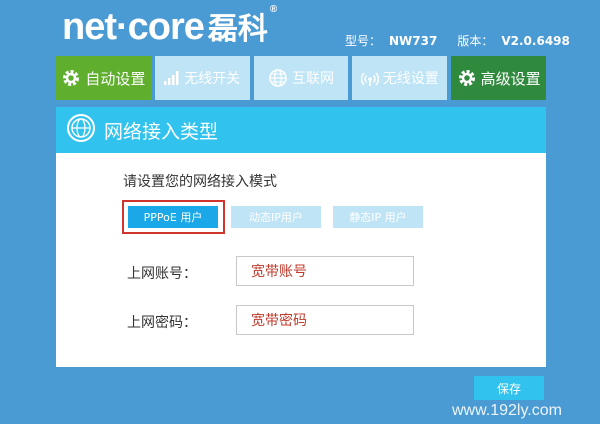 The width and height of the screenshot is (600, 424). Describe the element at coordinates (507, 410) in the screenshot. I see `watermark: www.192ly.com` at that location.